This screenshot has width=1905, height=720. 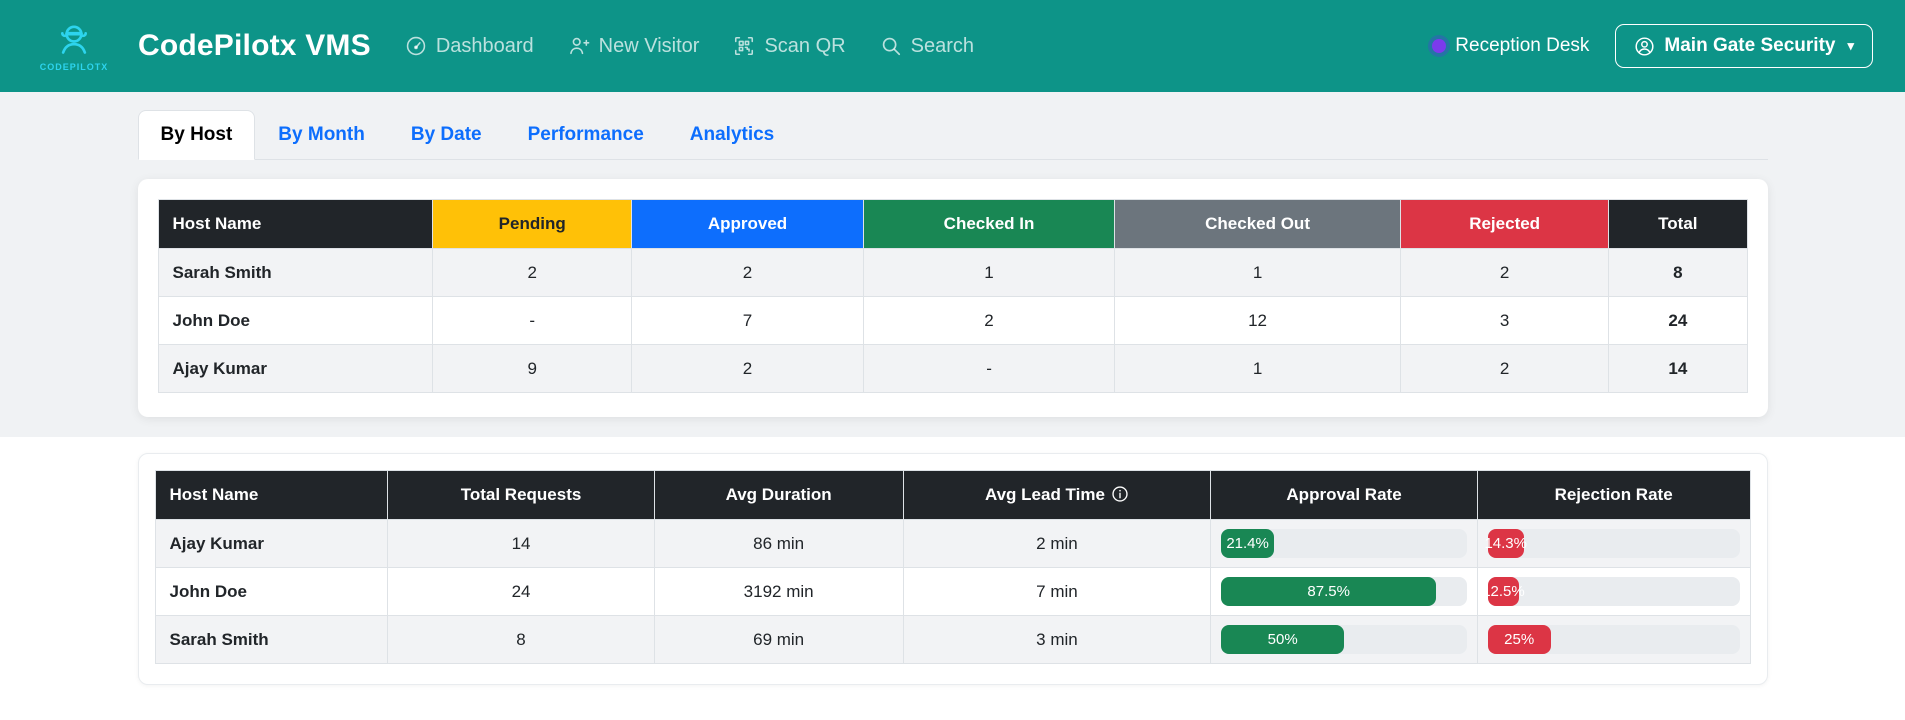 What do you see at coordinates (586, 135) in the screenshot?
I see `tab-performance: Performance` at bounding box center [586, 135].